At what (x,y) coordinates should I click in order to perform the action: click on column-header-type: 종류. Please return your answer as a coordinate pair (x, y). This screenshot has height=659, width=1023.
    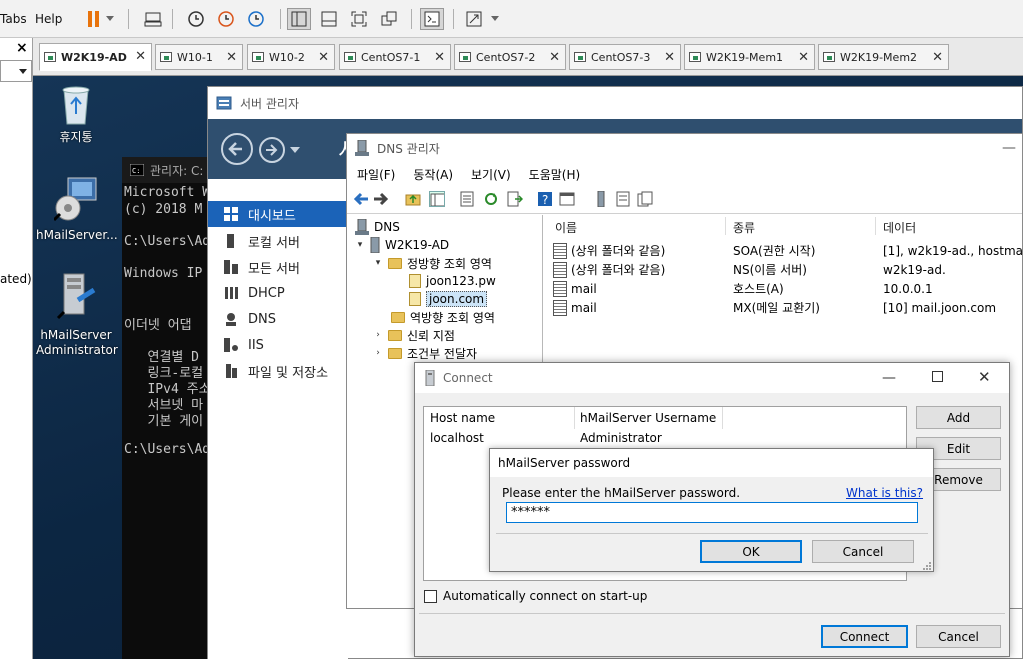
    Looking at the image, I should click on (744, 227).